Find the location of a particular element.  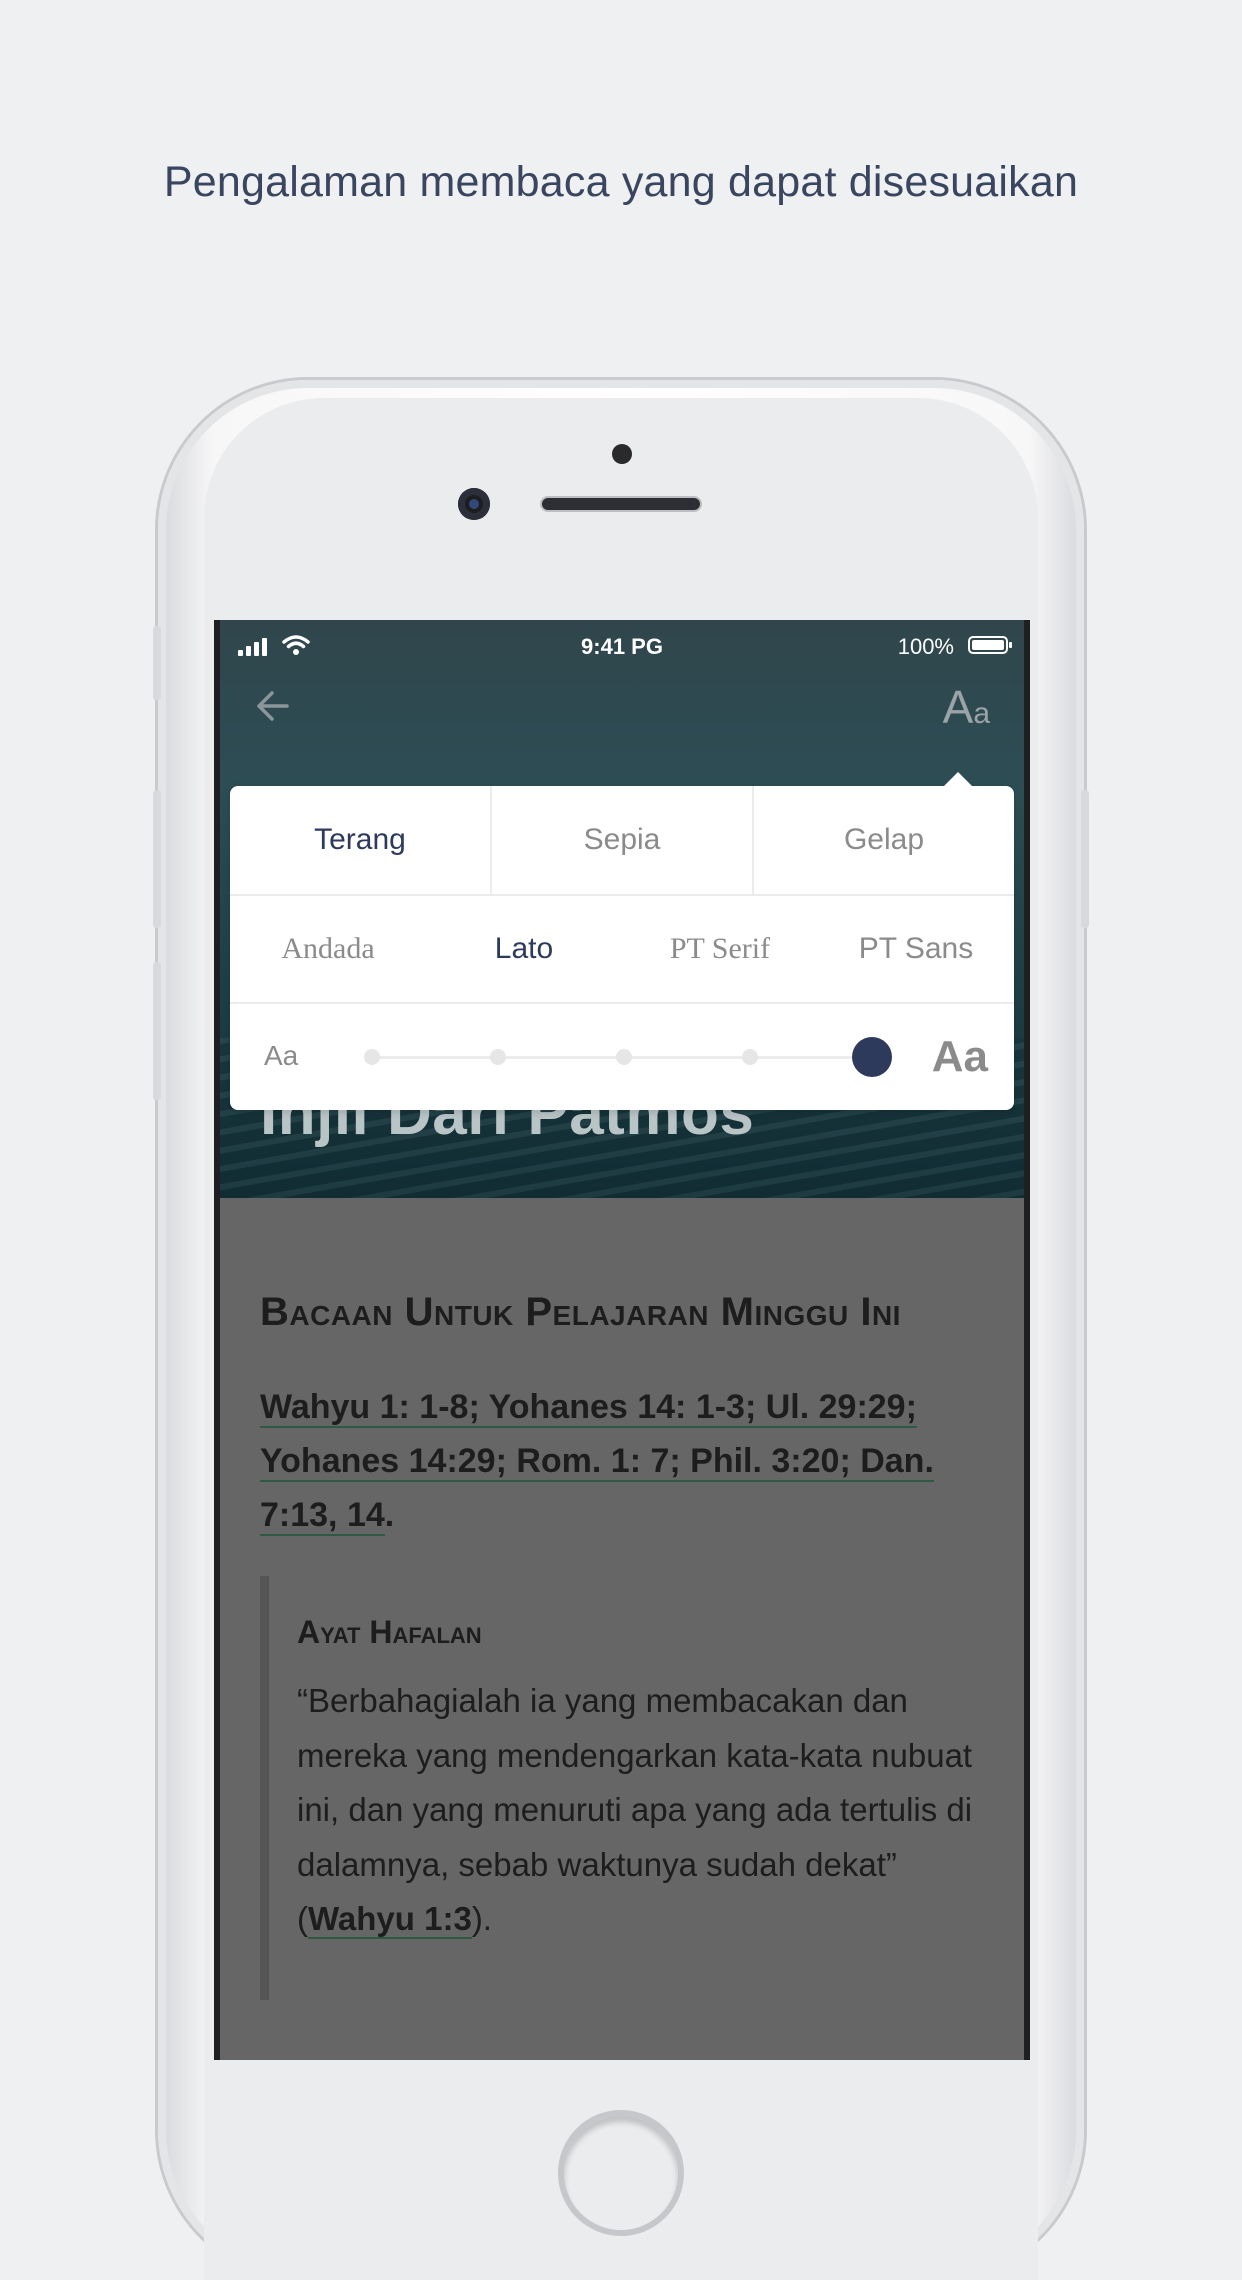

proximity-sensor is located at coordinates (622, 454).